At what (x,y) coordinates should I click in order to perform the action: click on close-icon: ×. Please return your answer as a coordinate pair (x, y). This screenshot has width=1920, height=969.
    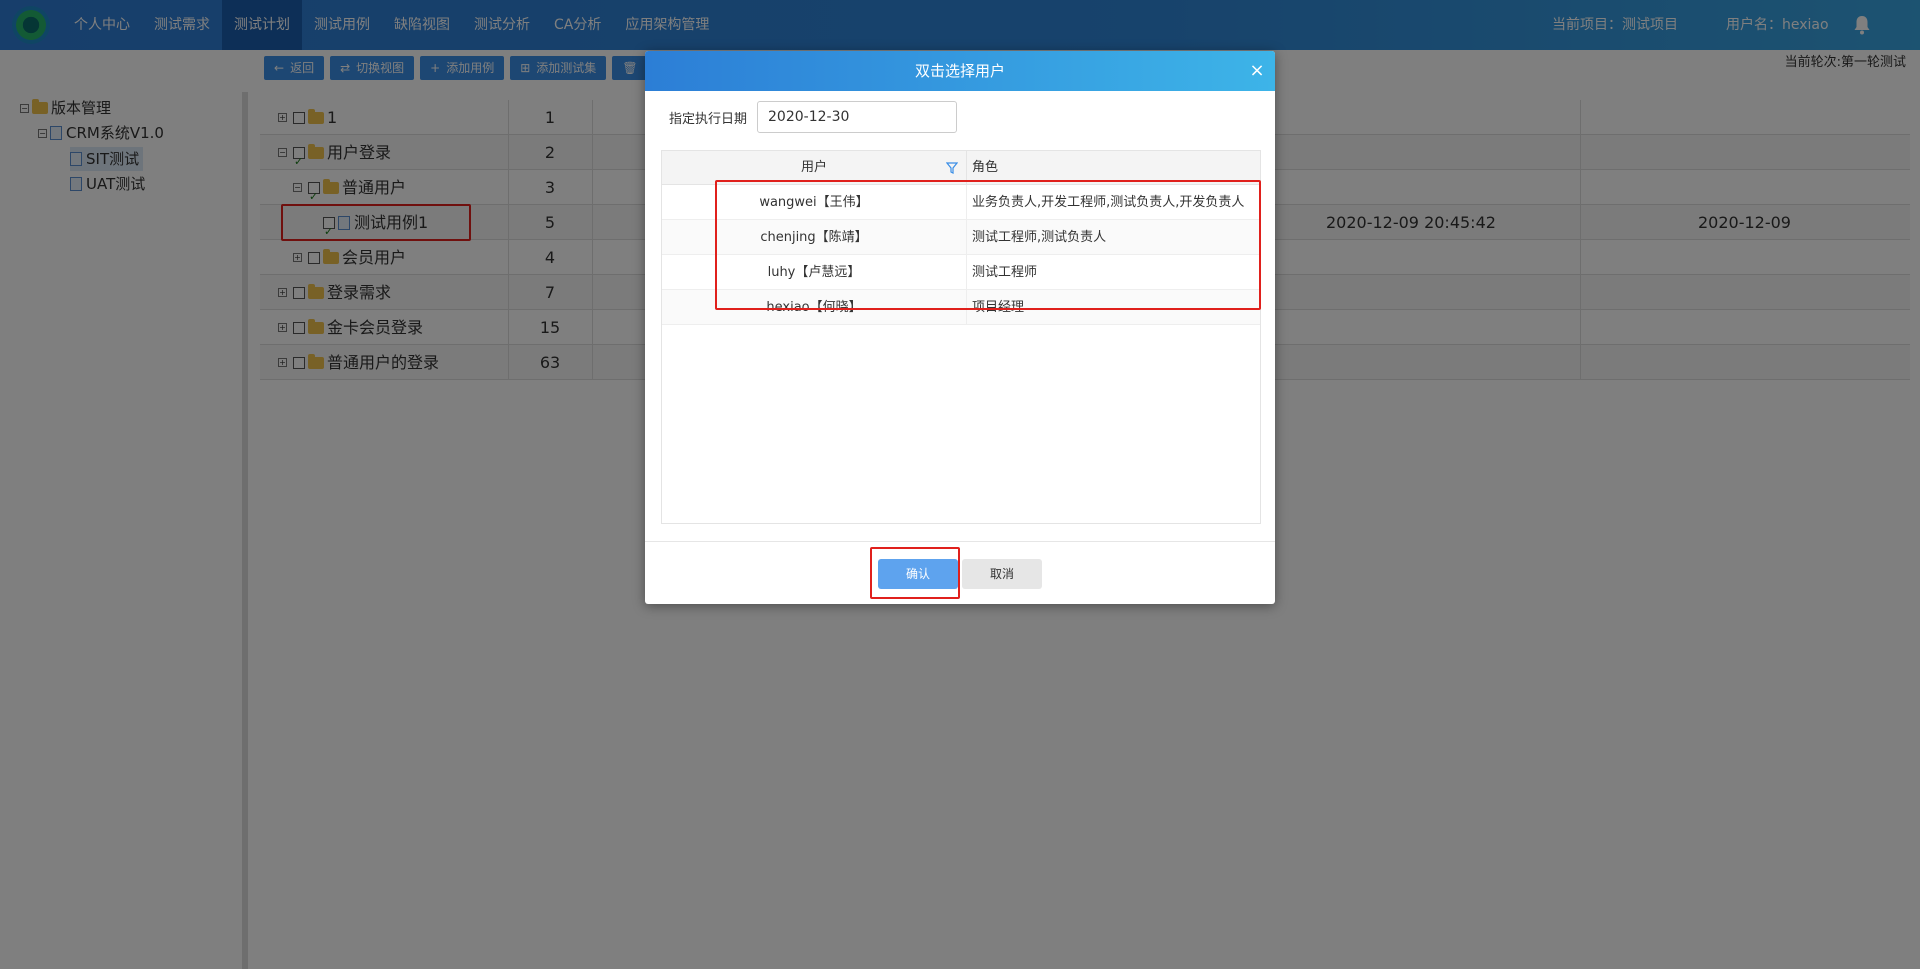
    Looking at the image, I should click on (1257, 71).